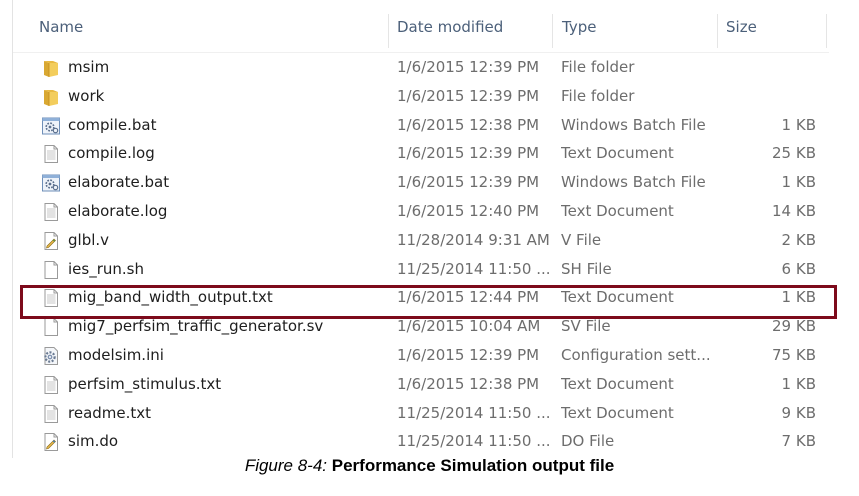 This screenshot has width=859, height=496. Describe the element at coordinates (286, 465) in the screenshot. I see `figure-number: Figure 8-4:` at that location.